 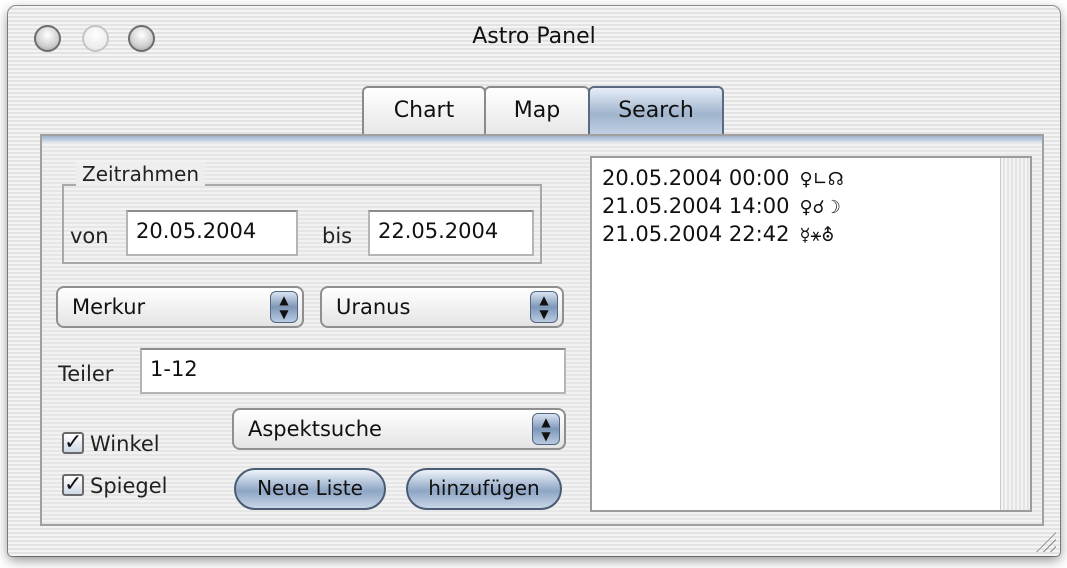 What do you see at coordinates (484, 489) in the screenshot?
I see `add-button: hinzufügen` at bounding box center [484, 489].